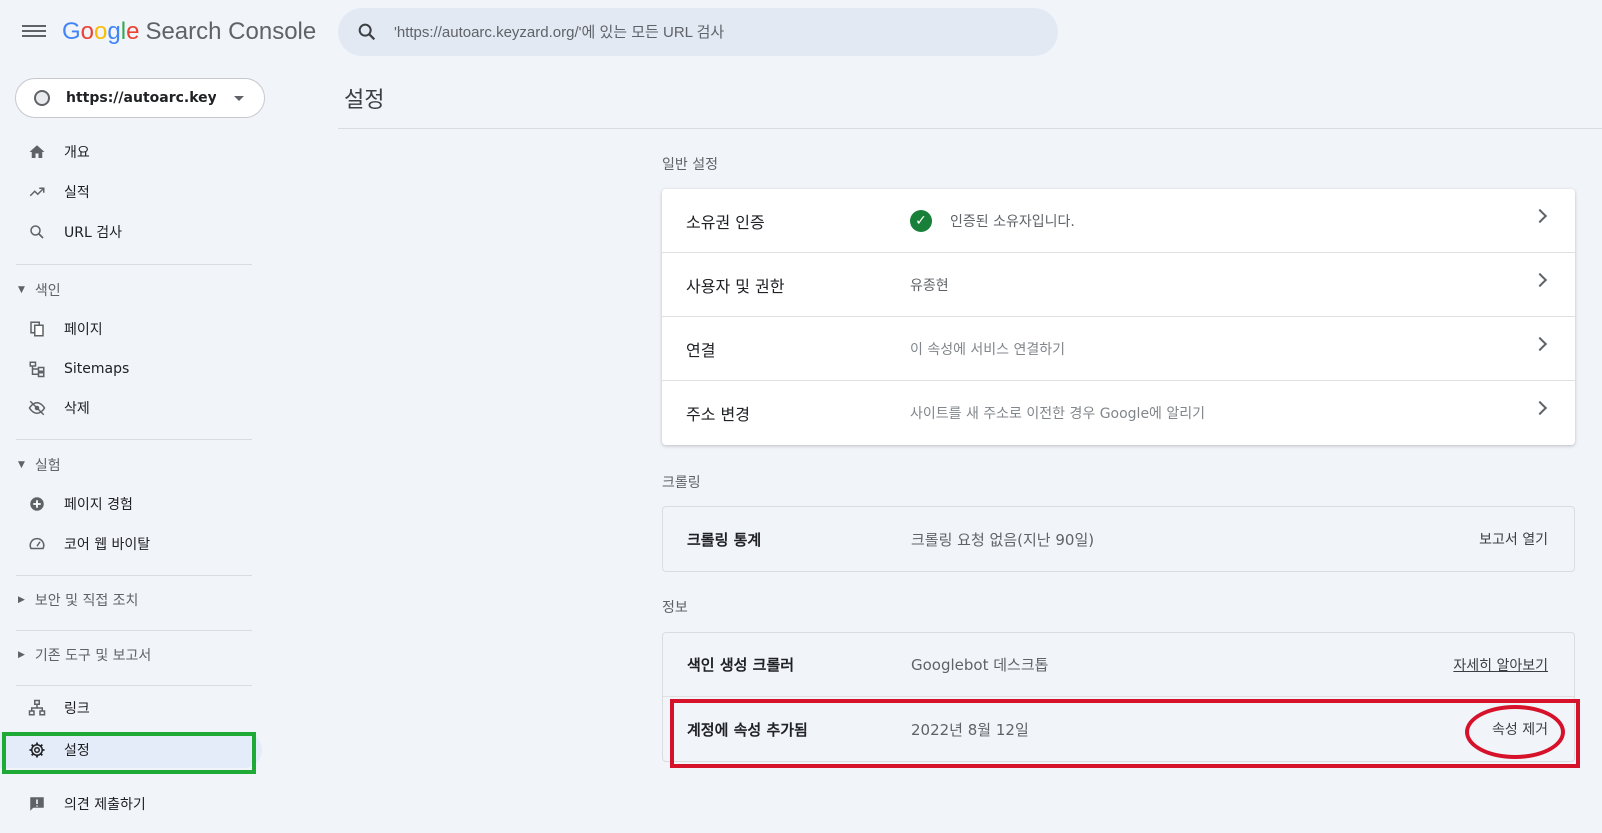  Describe the element at coordinates (77, 409) in the screenshot. I see `sidebar-item-label: 삭제` at that location.